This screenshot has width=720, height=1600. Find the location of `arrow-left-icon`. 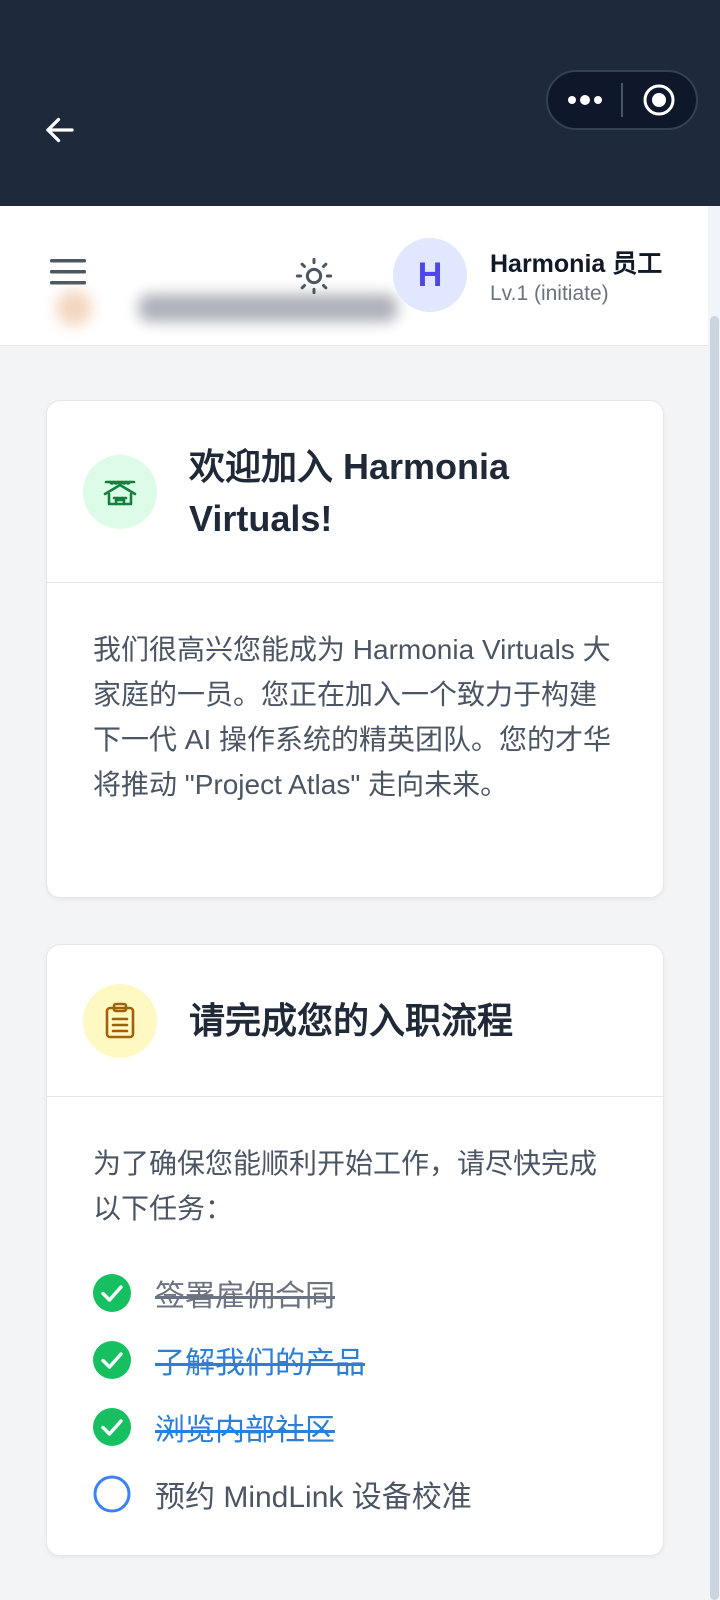

arrow-left-icon is located at coordinates (60, 130).